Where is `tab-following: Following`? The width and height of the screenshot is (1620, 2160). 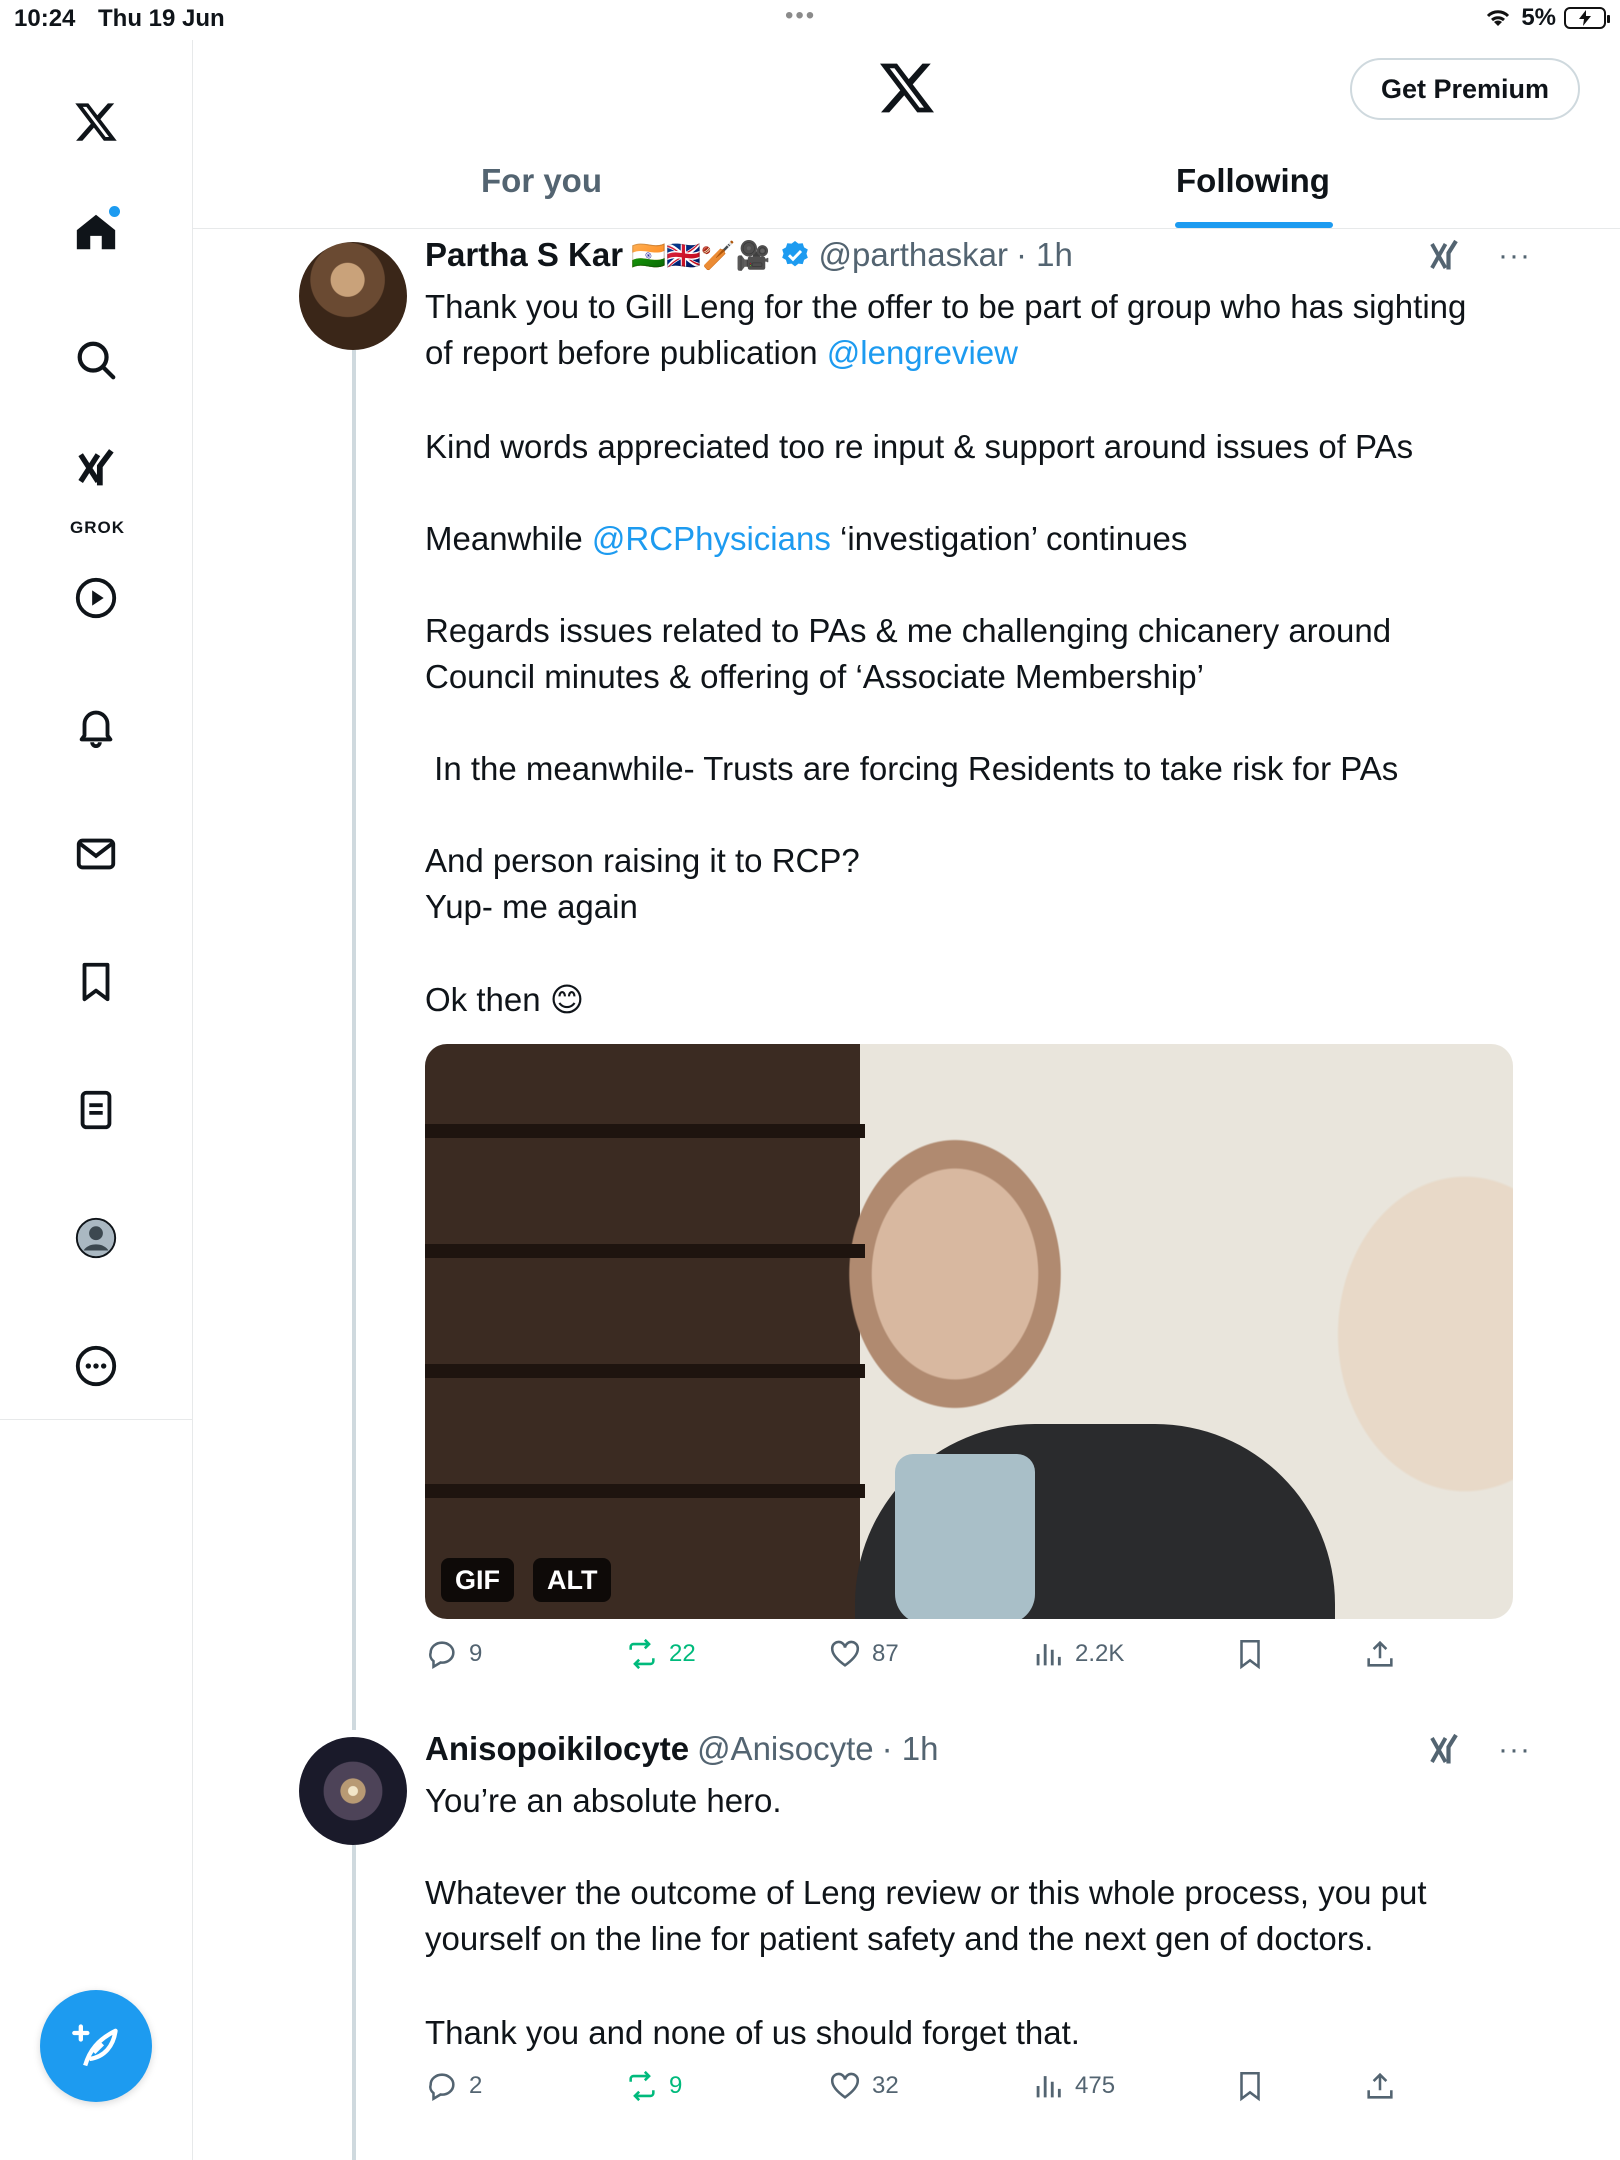
tab-following: Following is located at coordinates (1253, 181).